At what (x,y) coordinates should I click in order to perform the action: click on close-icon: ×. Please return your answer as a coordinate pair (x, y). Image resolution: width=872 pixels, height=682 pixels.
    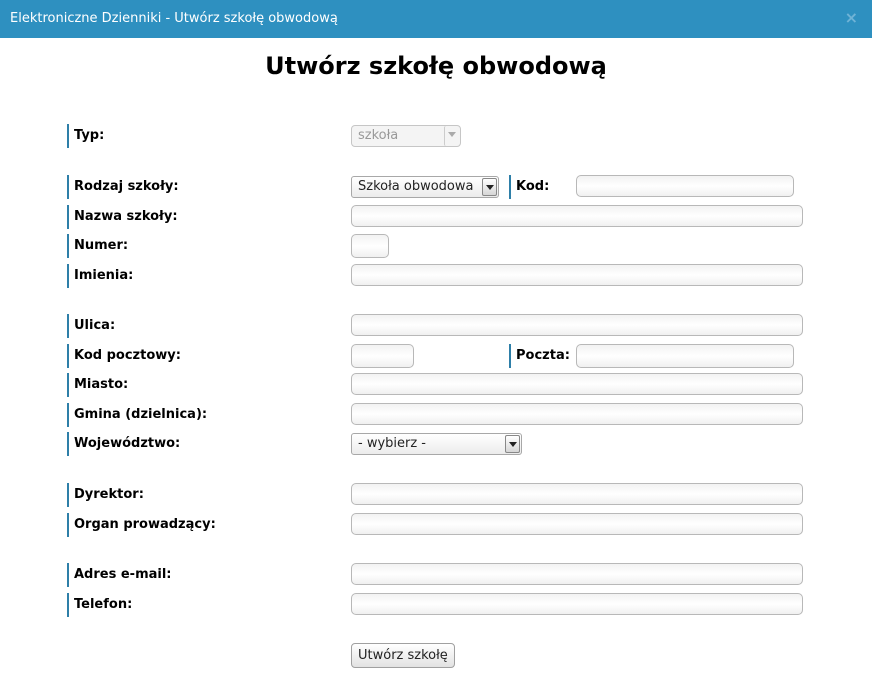
    Looking at the image, I should click on (851, 17).